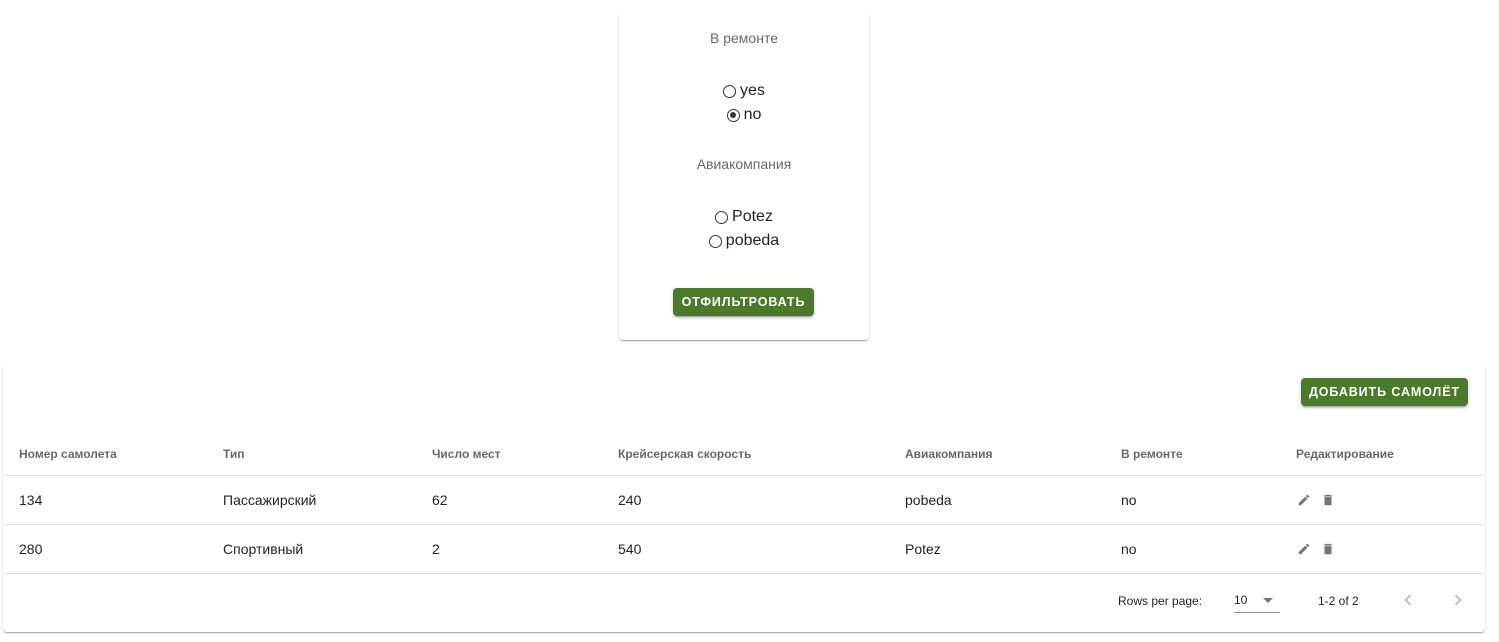 This screenshot has height=642, width=1499. I want to click on cell-speed: 540, so click(630, 549).